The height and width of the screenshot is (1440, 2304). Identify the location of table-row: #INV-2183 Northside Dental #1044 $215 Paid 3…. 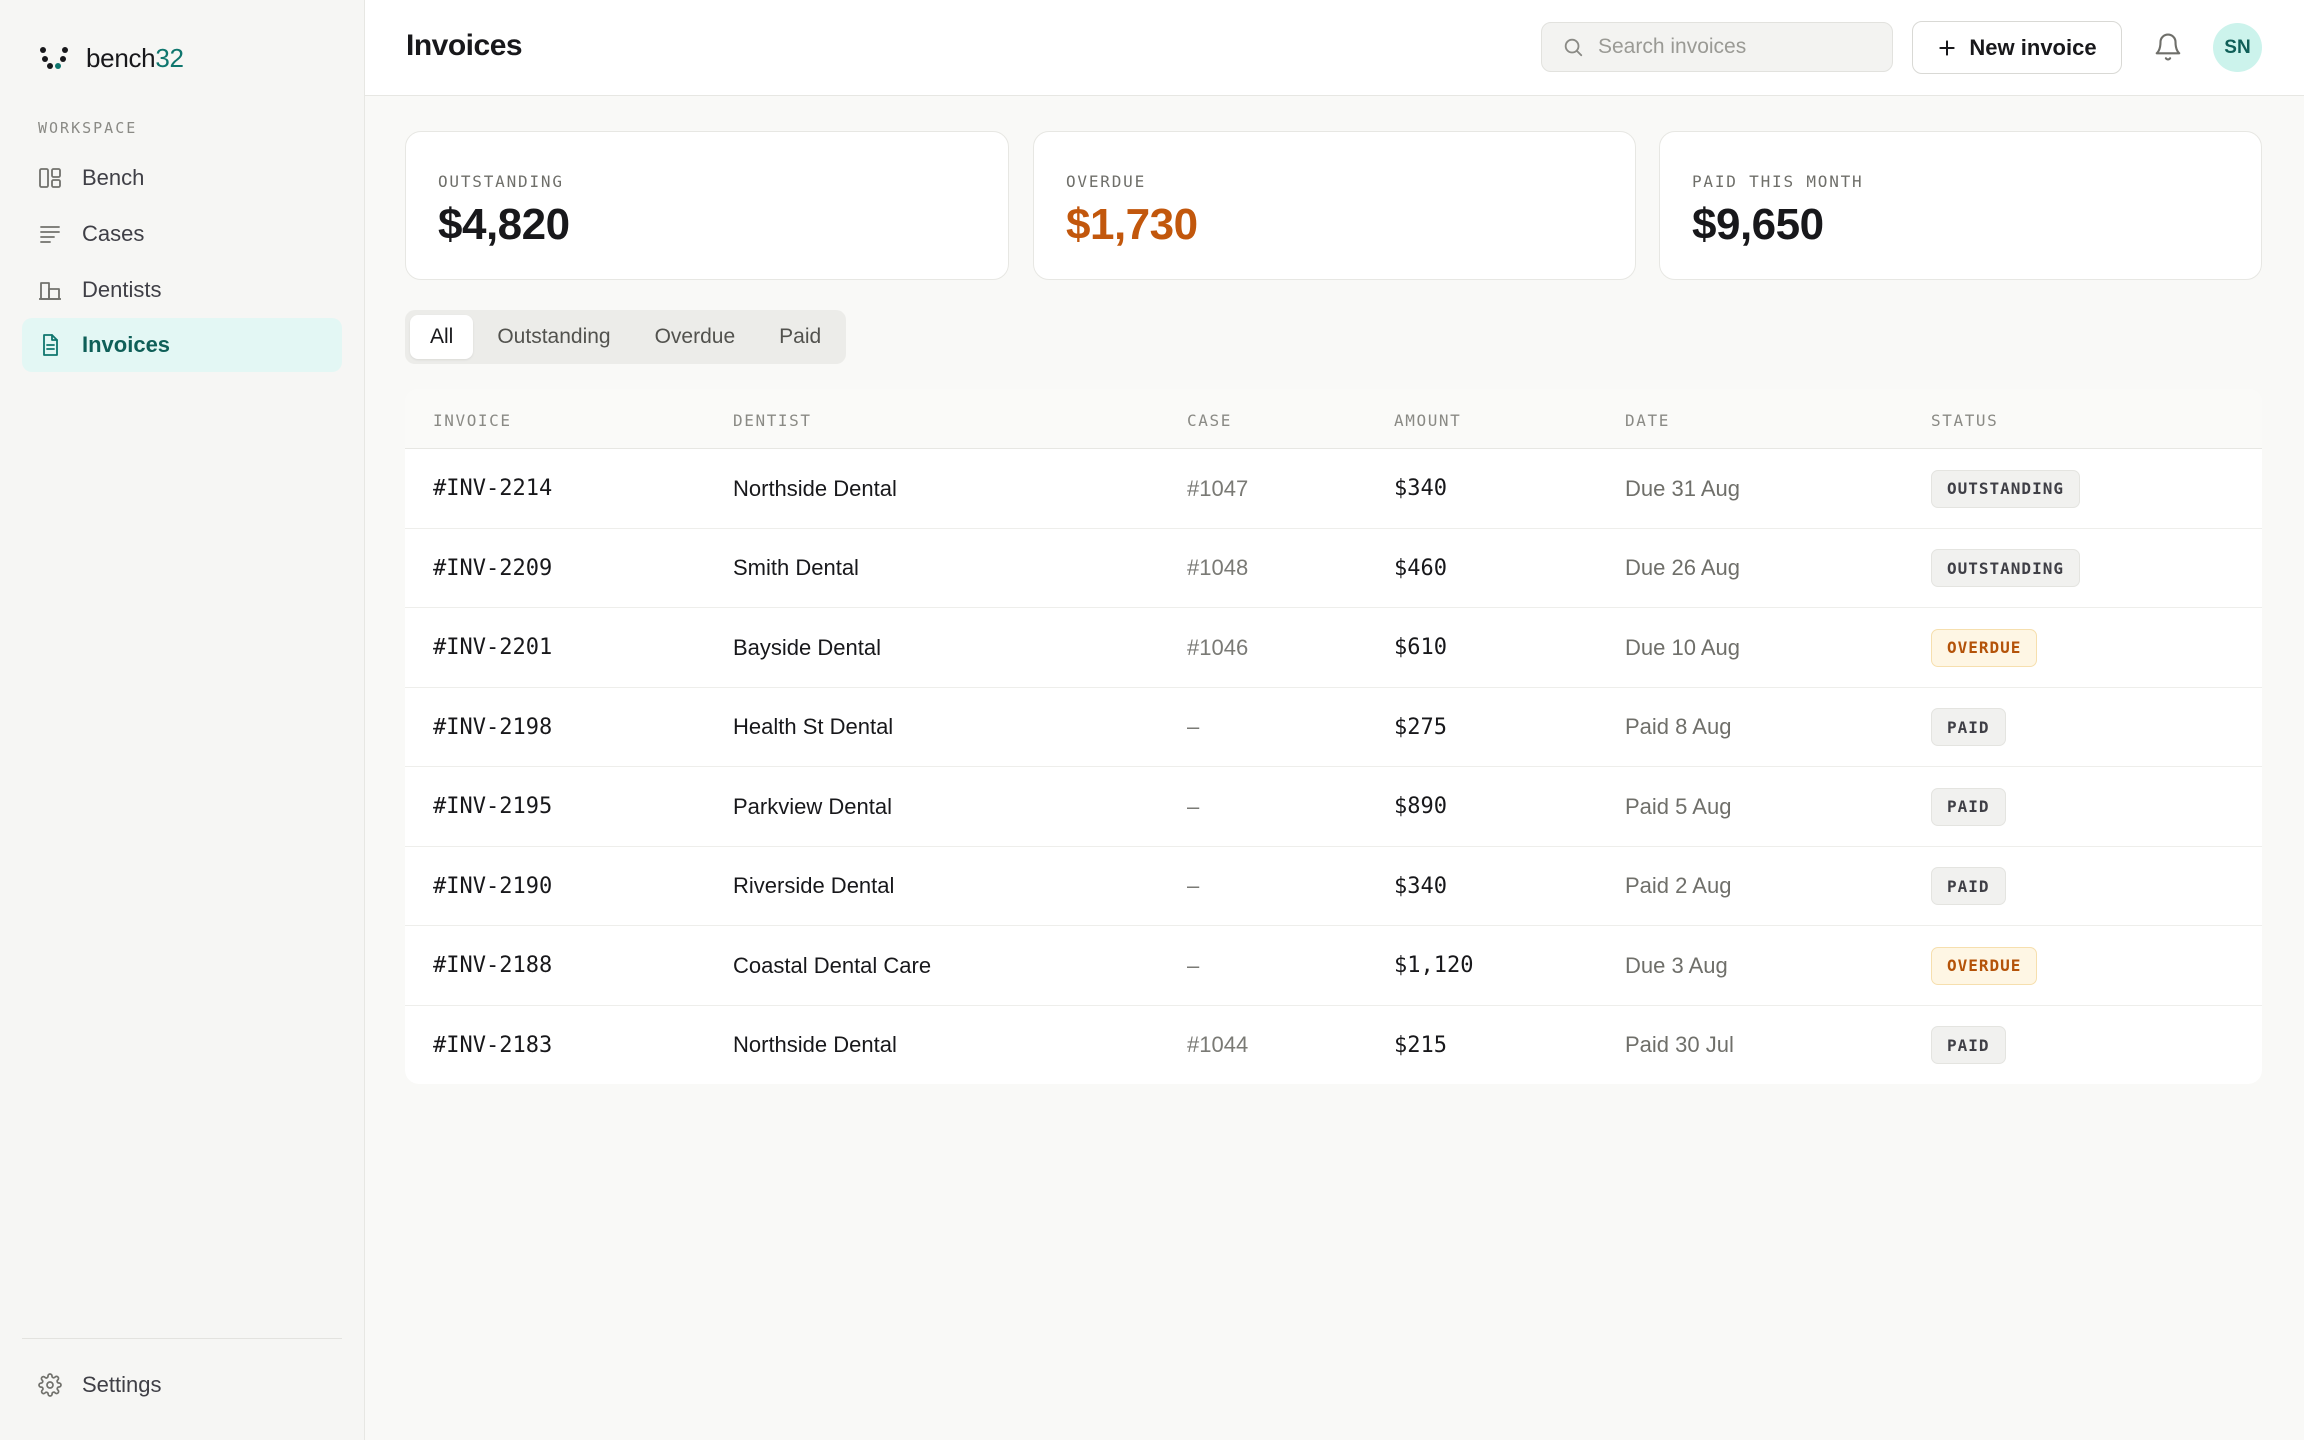
(1333, 1045).